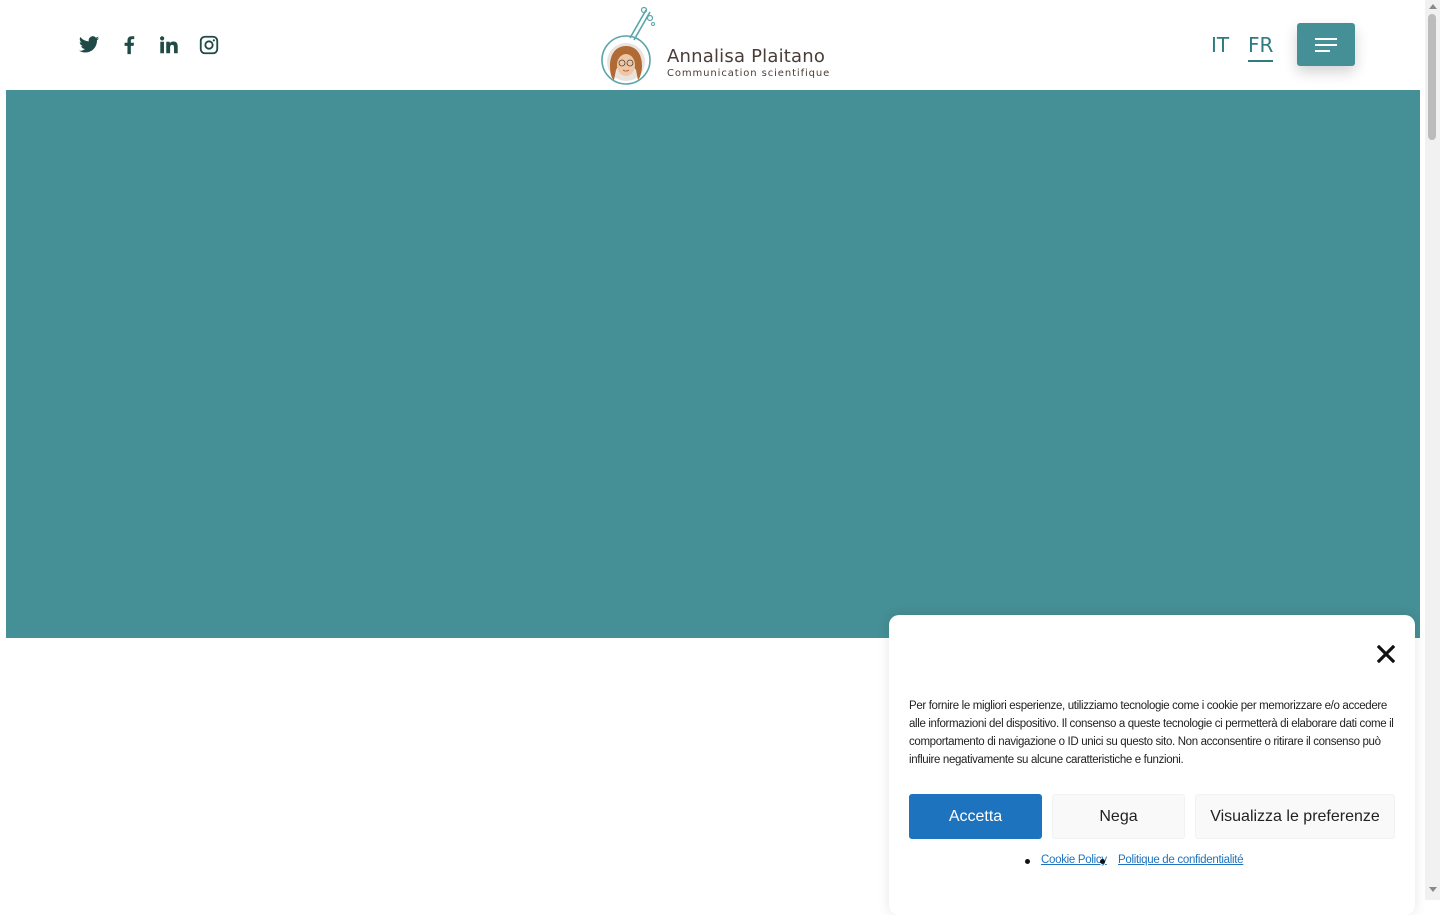  I want to click on facebook-link, so click(129, 46).